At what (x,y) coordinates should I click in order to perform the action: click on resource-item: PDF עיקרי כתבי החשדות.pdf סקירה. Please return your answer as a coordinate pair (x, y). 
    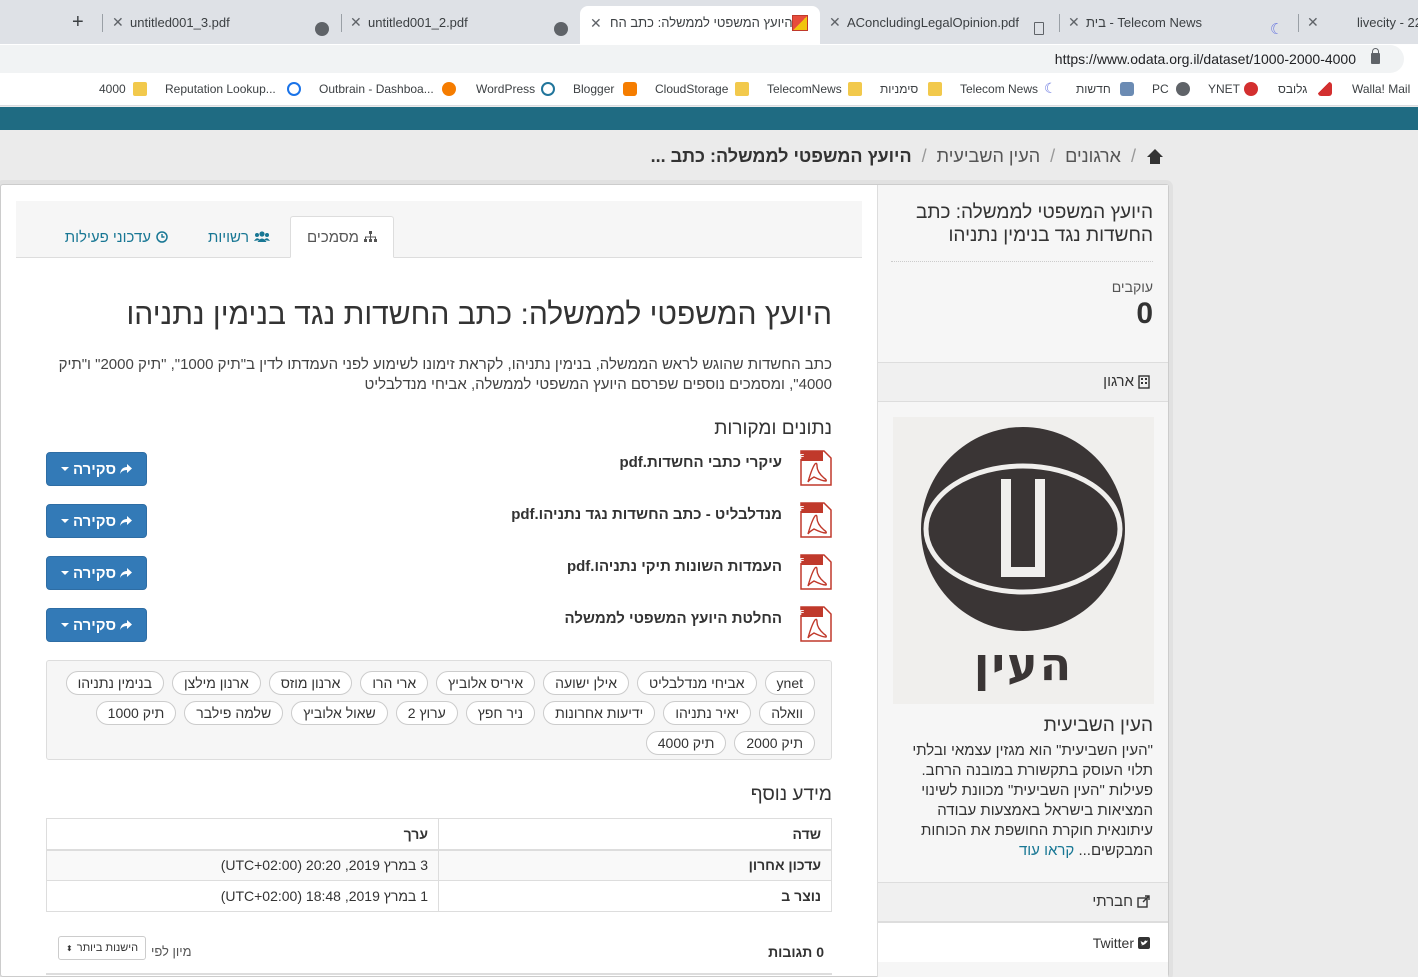
    Looking at the image, I should click on (439, 469).